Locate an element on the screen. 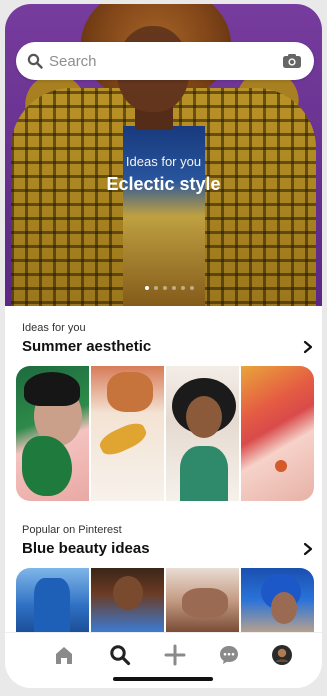 The width and height of the screenshot is (327, 696). nav-messages is located at coordinates (229, 655).